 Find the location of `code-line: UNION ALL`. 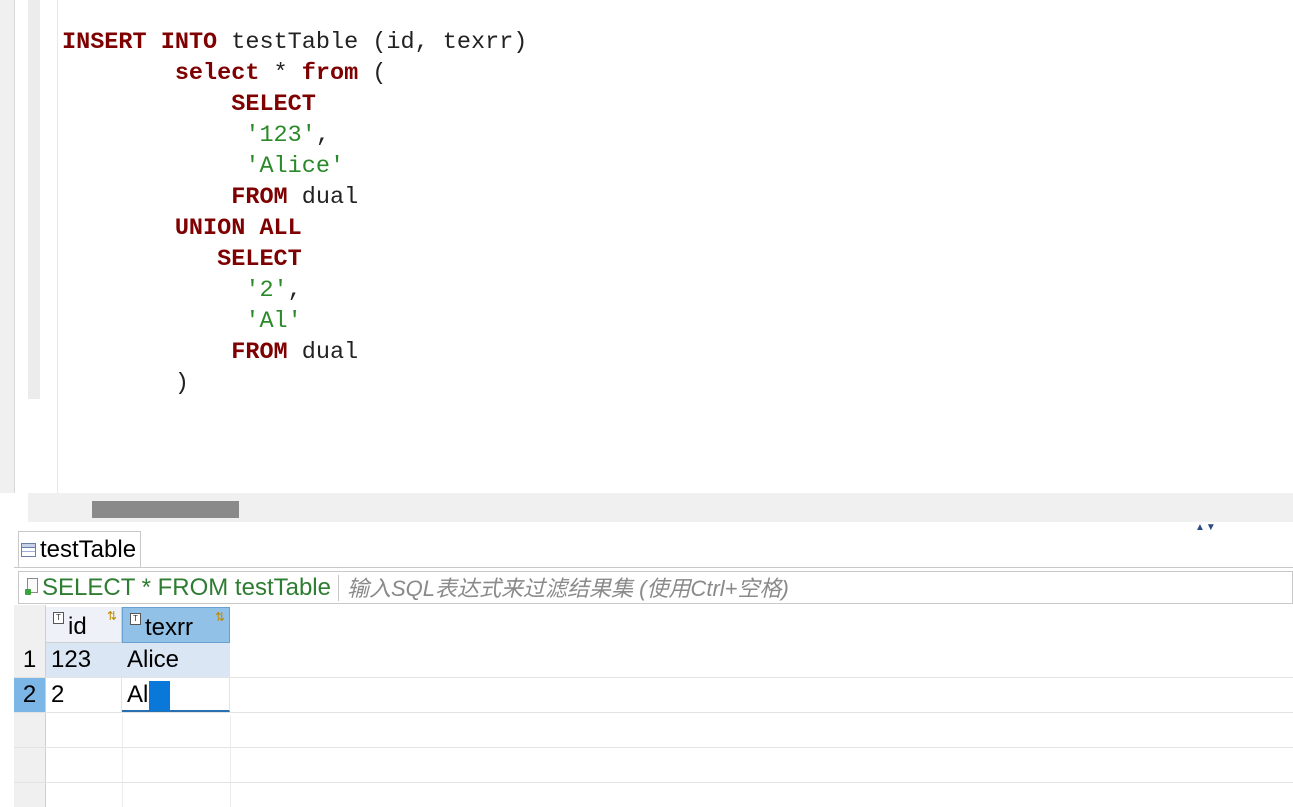

code-line: UNION ALL is located at coordinates (182, 228).